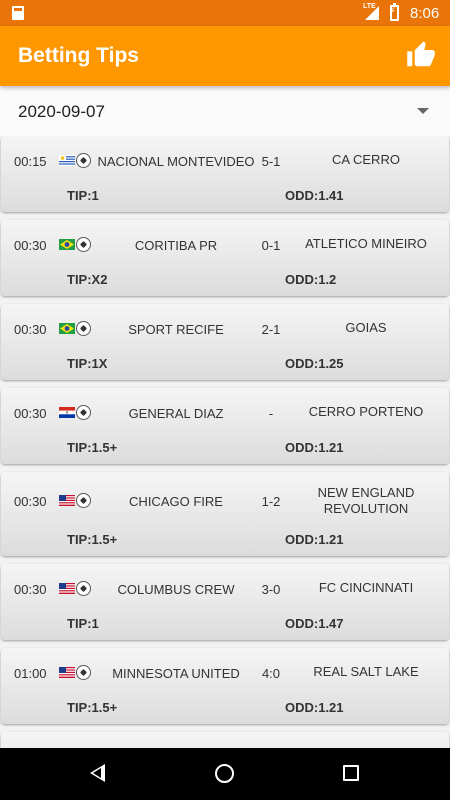  I want to click on away-team: CERRO PORTENO, so click(366, 411).